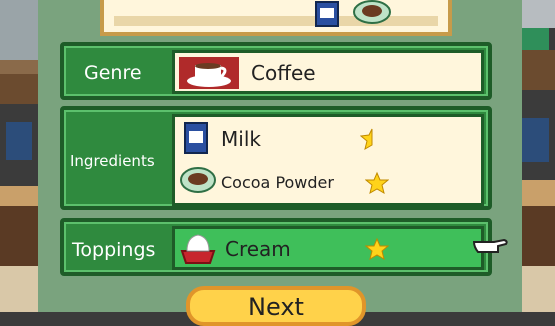 The width and height of the screenshot is (555, 326). I want to click on dish-preview, so click(276, 18).